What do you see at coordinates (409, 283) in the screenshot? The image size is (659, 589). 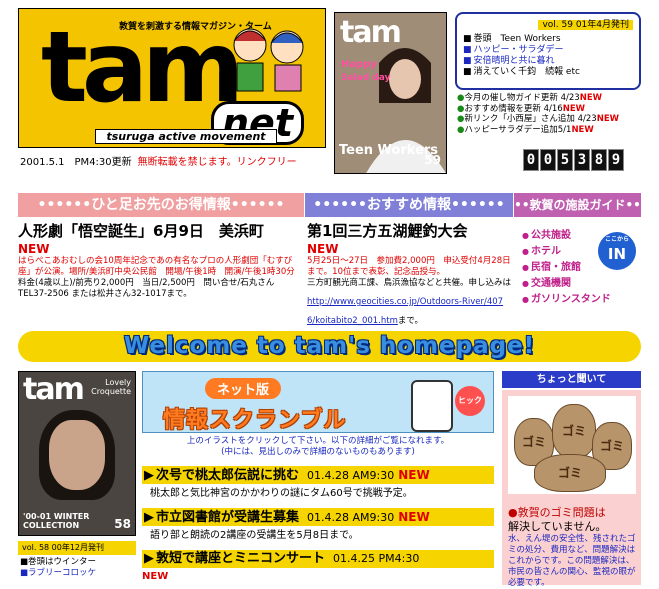 I see `recommend-body: 三方町観光商工課、鳥浜漁協などと共催。申し込みは` at bounding box center [409, 283].